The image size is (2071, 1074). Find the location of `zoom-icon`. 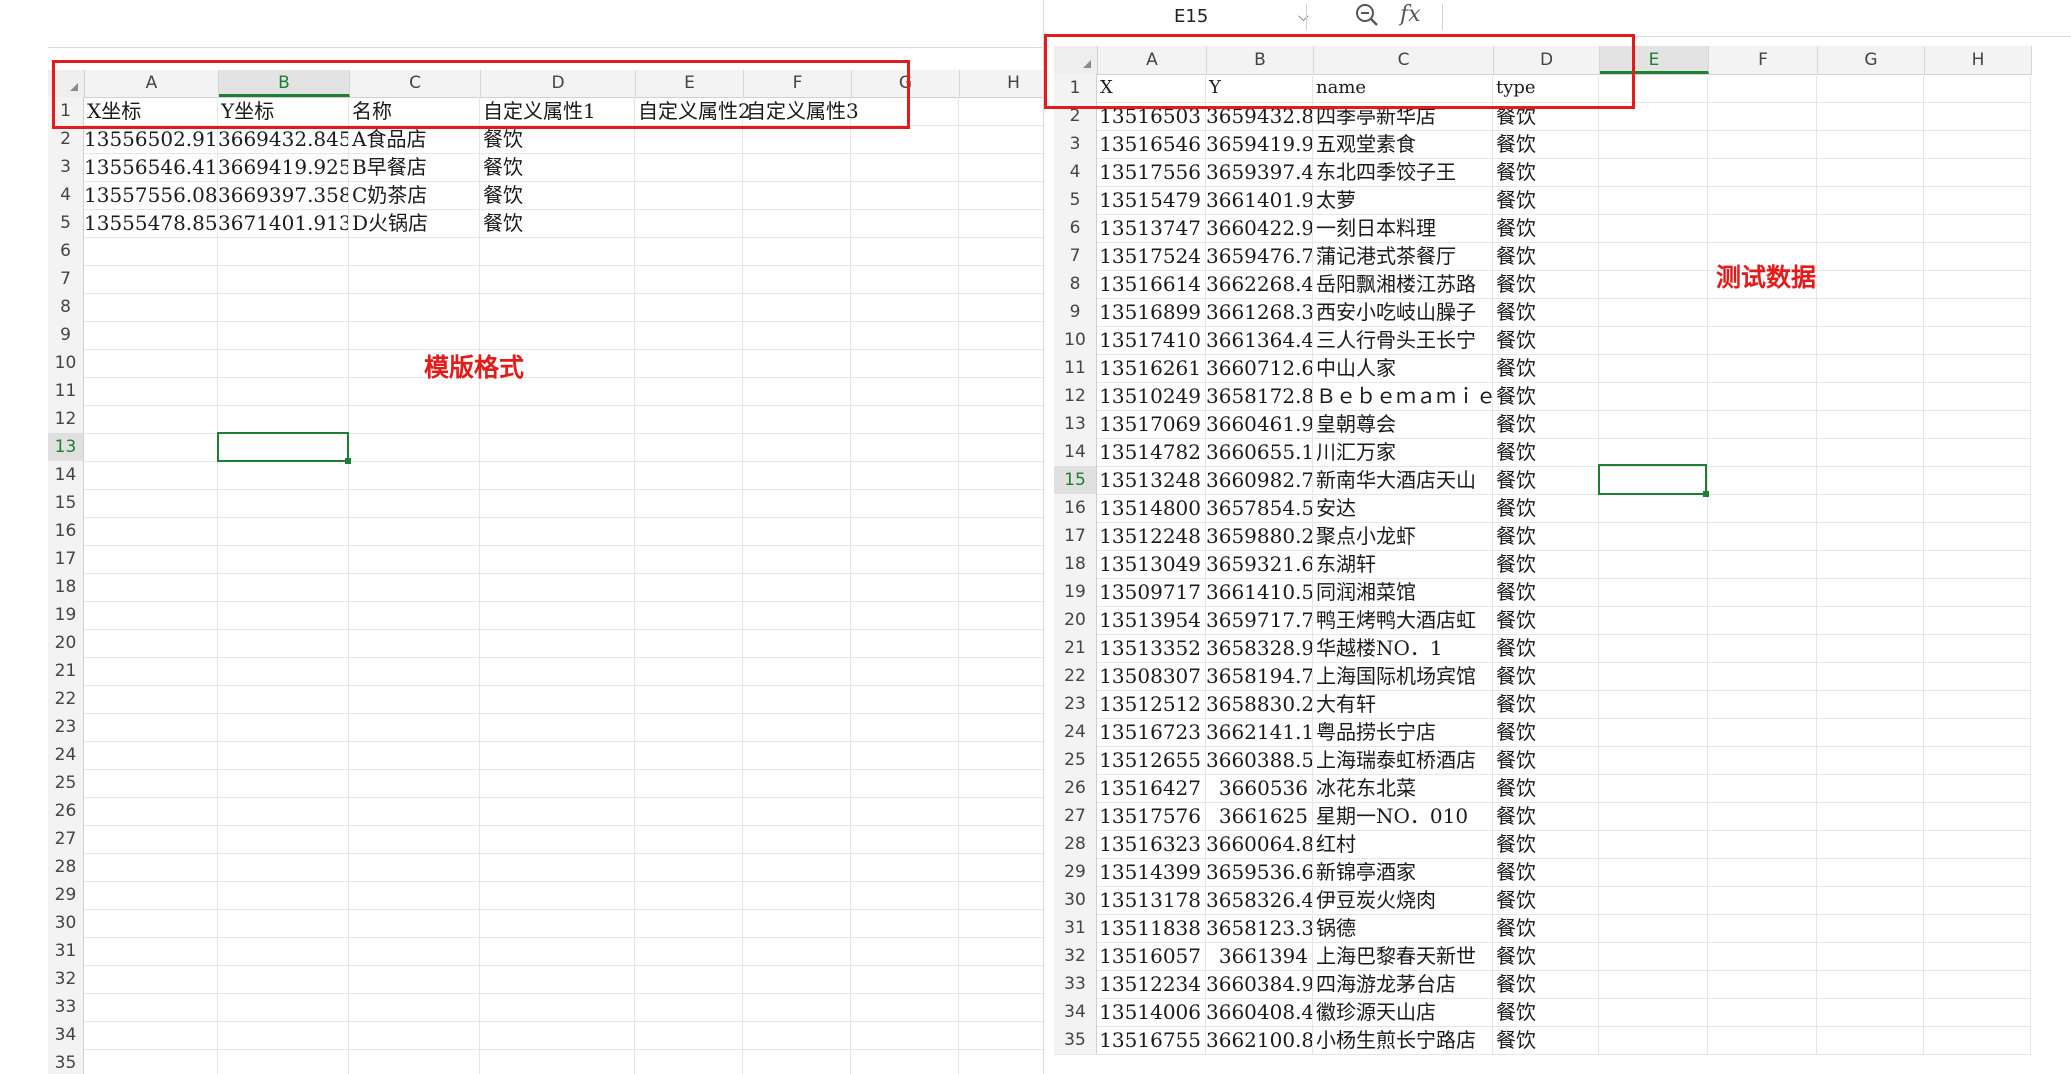

zoom-icon is located at coordinates (1367, 18).